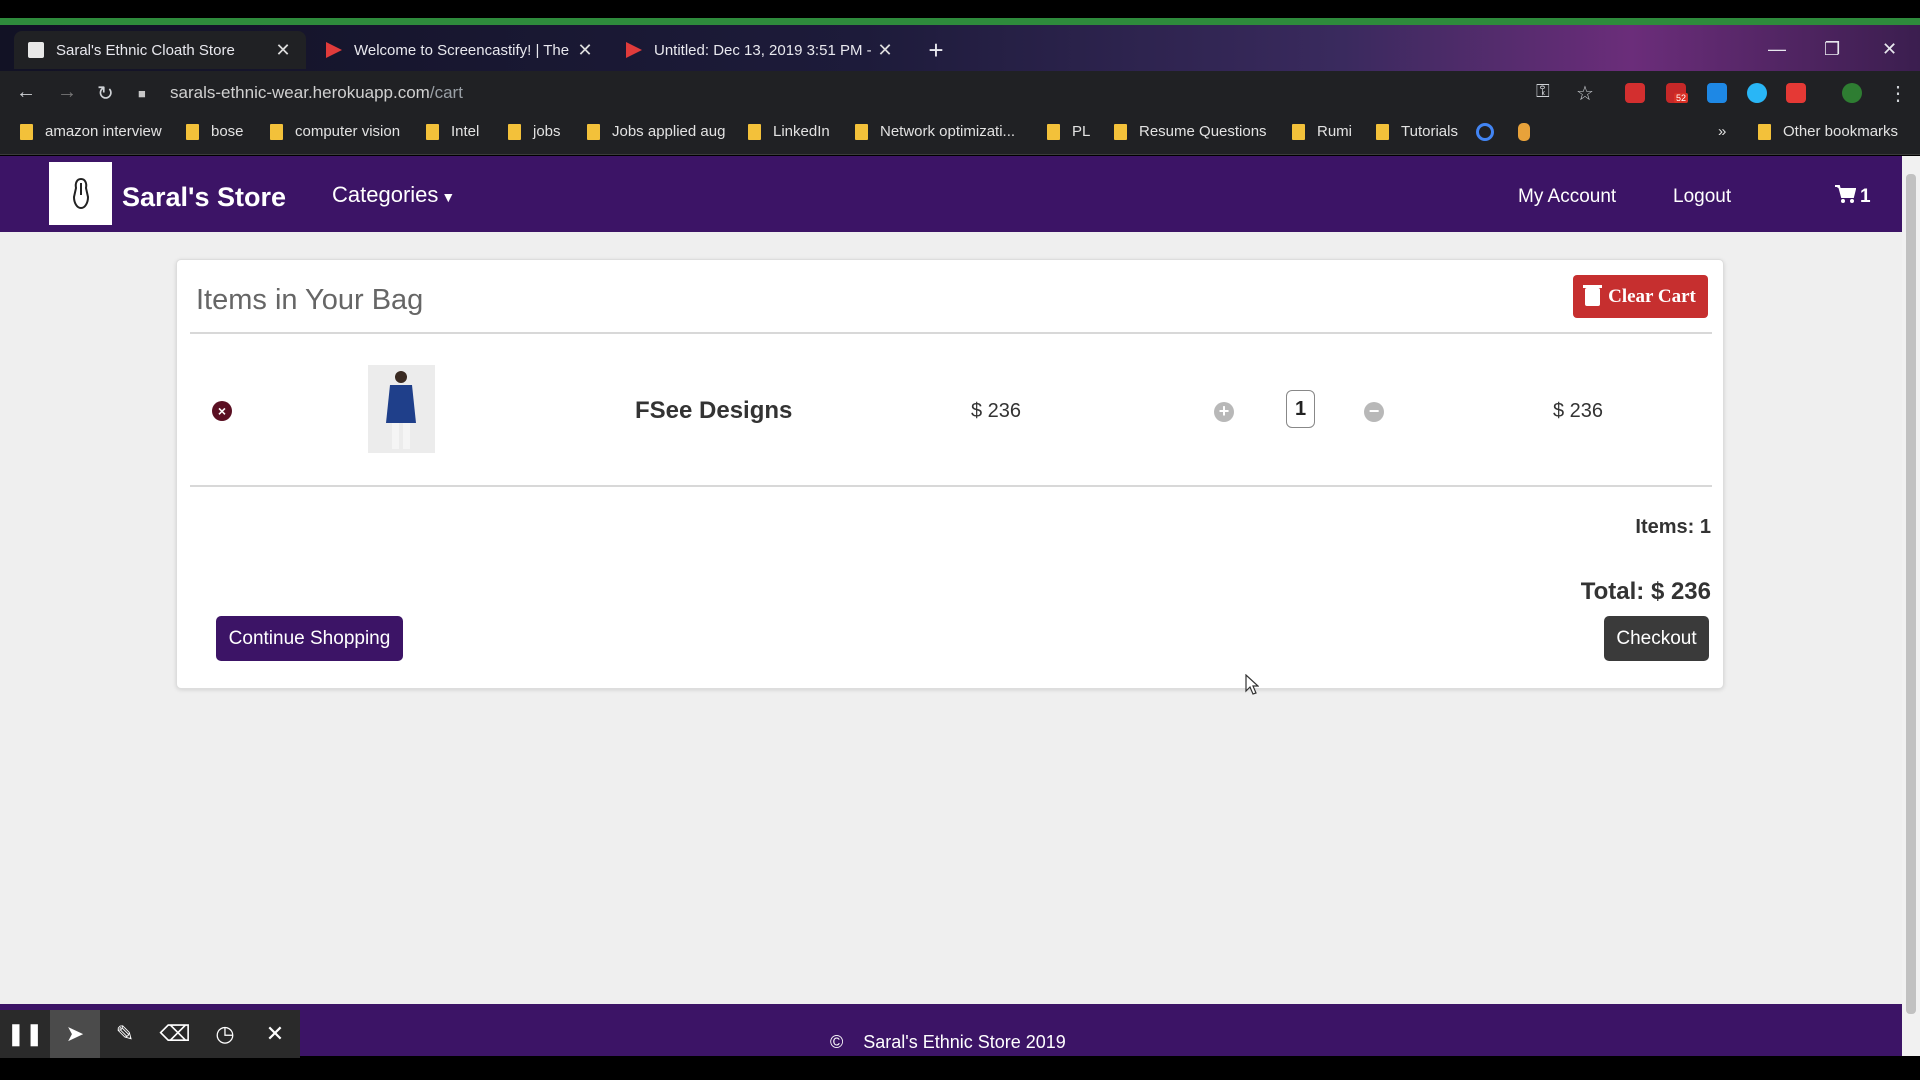 The height and width of the screenshot is (1080, 1920). What do you see at coordinates (1068, 131) in the screenshot?
I see `bookmark-pl: PL` at bounding box center [1068, 131].